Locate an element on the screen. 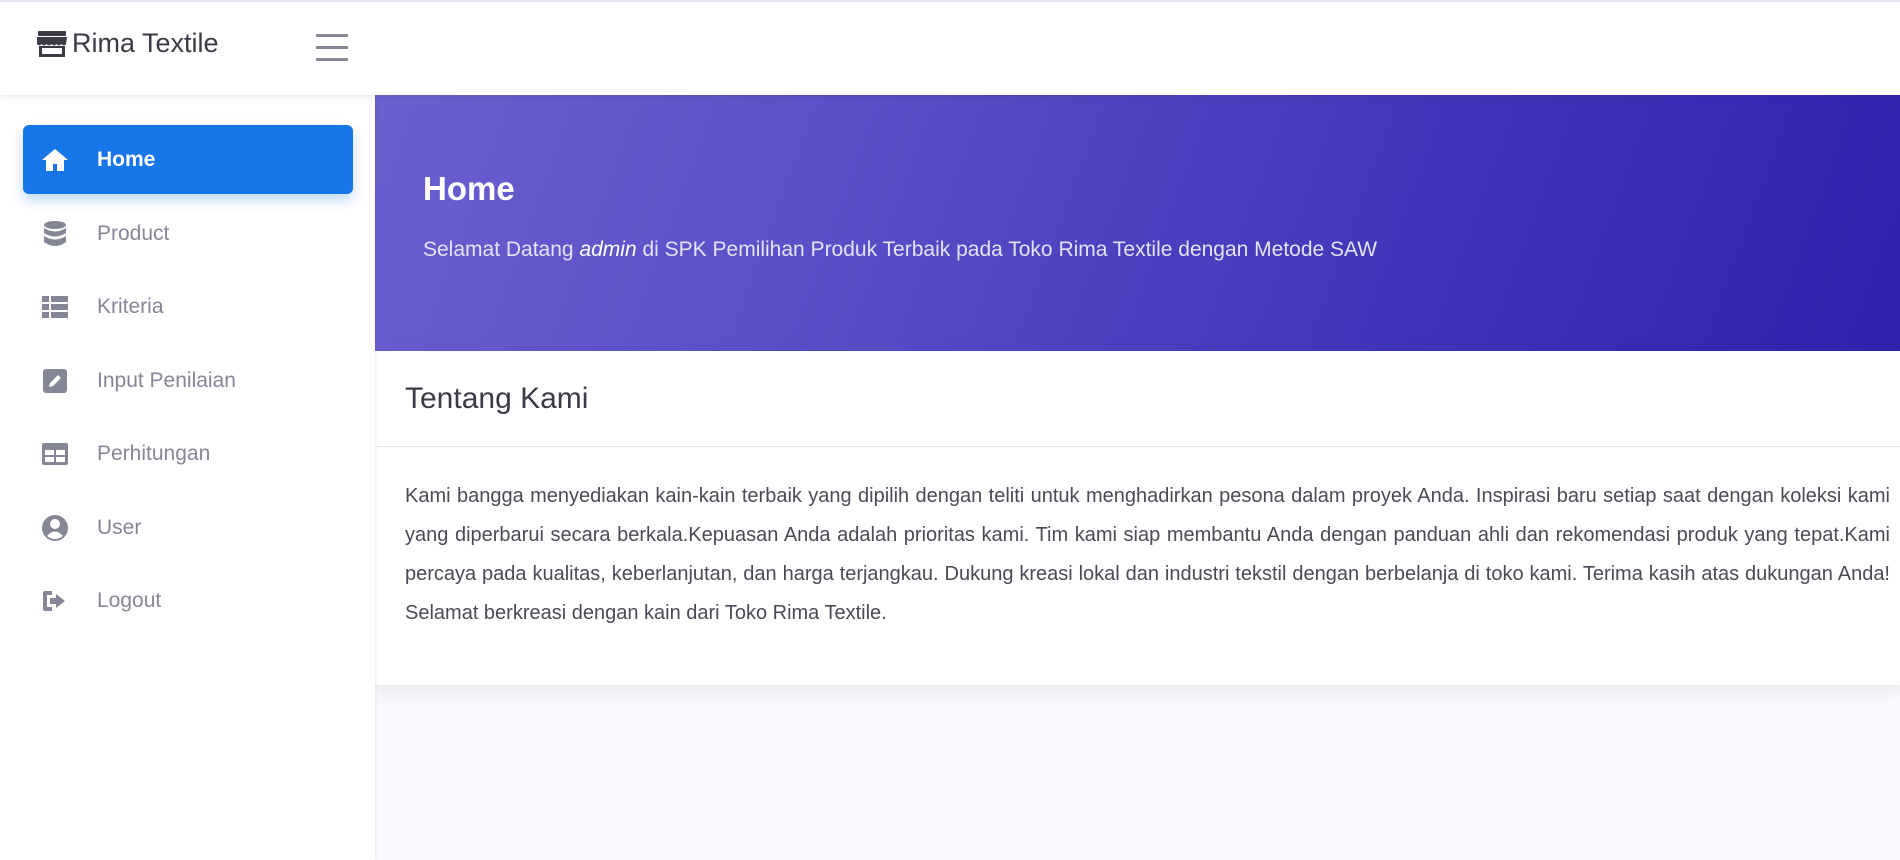 The height and width of the screenshot is (860, 1900). sidebar-item-perhitungan: Perhitungan is located at coordinates (188, 453).